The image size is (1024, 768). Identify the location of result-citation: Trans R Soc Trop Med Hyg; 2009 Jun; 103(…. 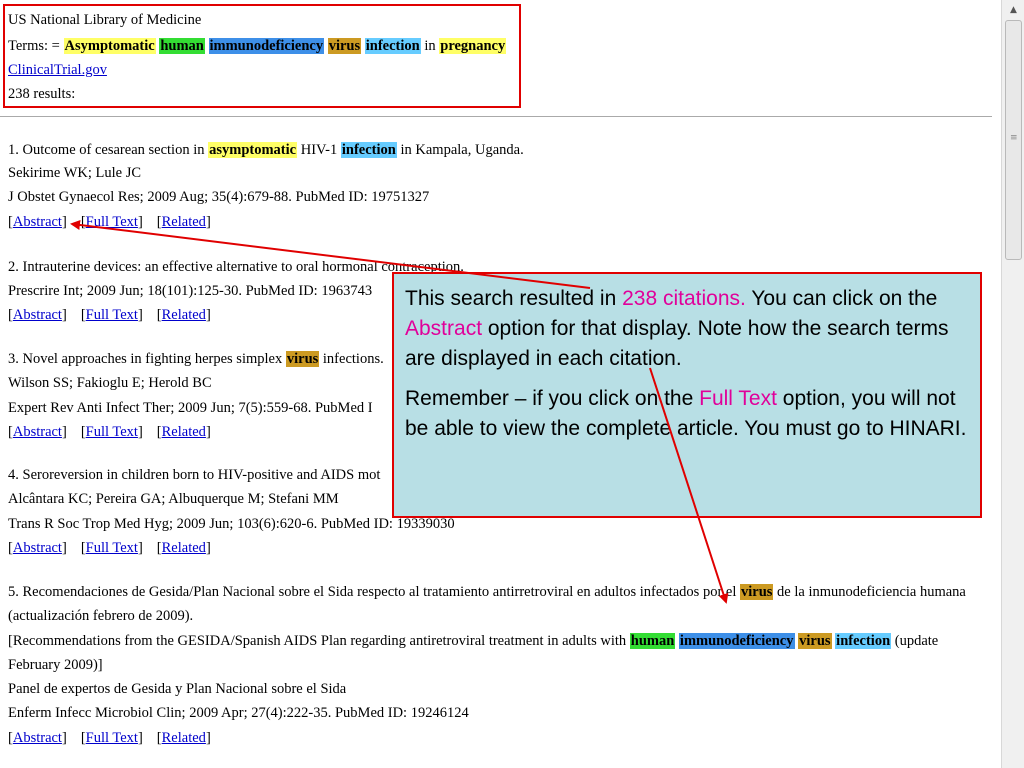
(231, 524).